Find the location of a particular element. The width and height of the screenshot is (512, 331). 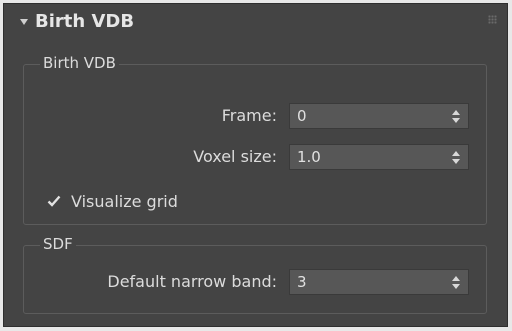

voxel-size-value: 1.0 is located at coordinates (309, 157).